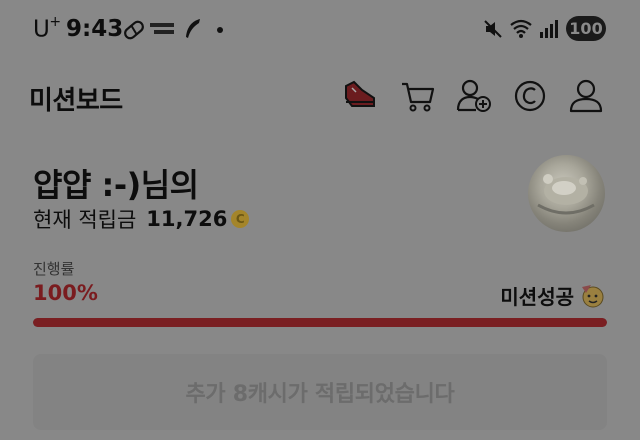  What do you see at coordinates (193, 28) in the screenshot?
I see `feather-icon` at bounding box center [193, 28].